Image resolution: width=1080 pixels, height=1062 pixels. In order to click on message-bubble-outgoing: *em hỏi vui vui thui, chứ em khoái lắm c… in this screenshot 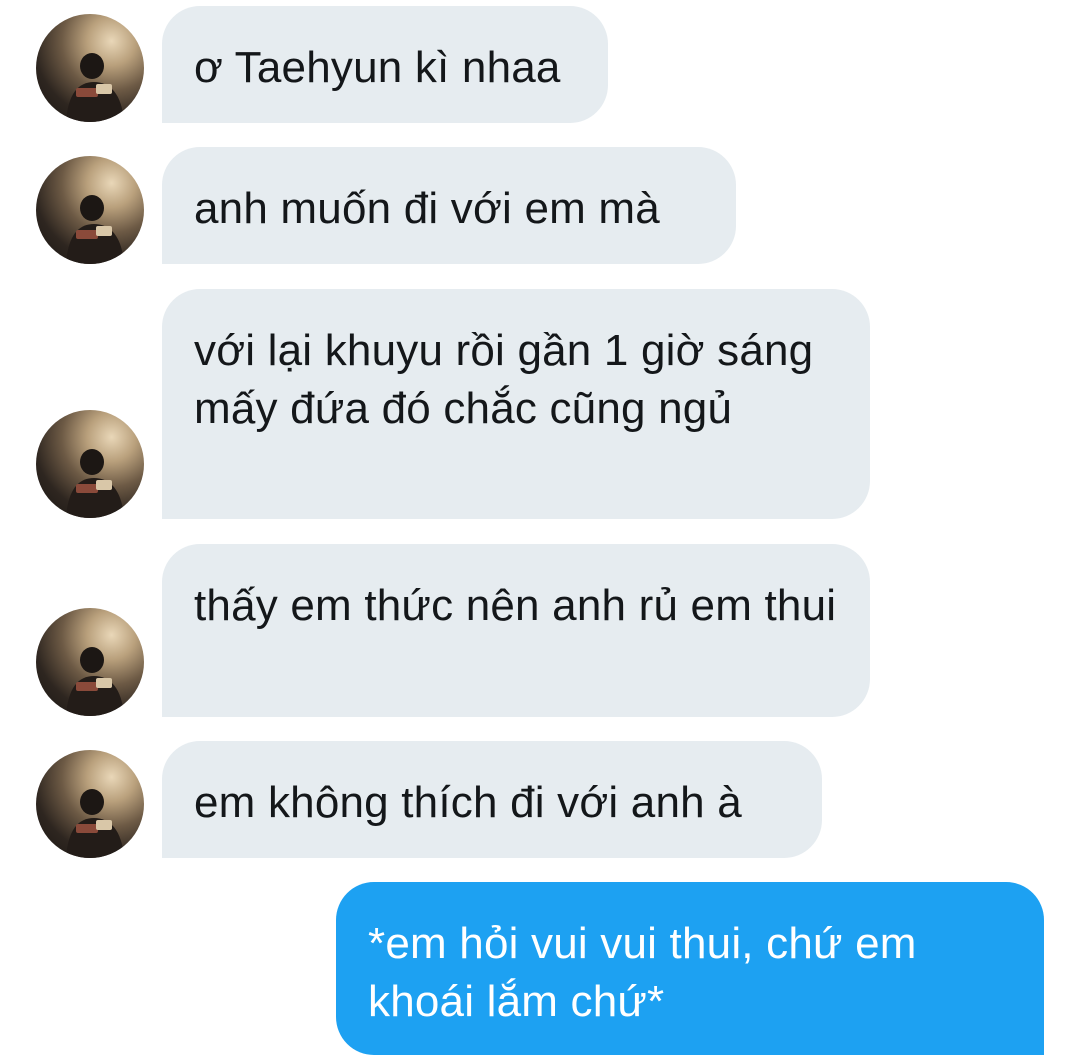, I will do `click(690, 968)`.